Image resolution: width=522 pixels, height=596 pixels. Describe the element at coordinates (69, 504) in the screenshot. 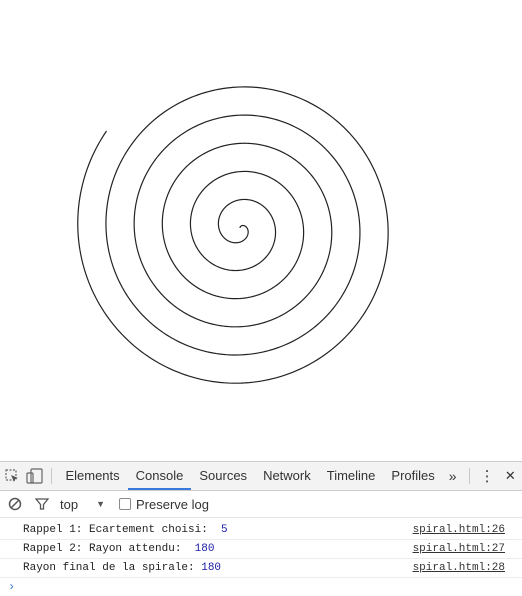

I see `context-label: top` at that location.